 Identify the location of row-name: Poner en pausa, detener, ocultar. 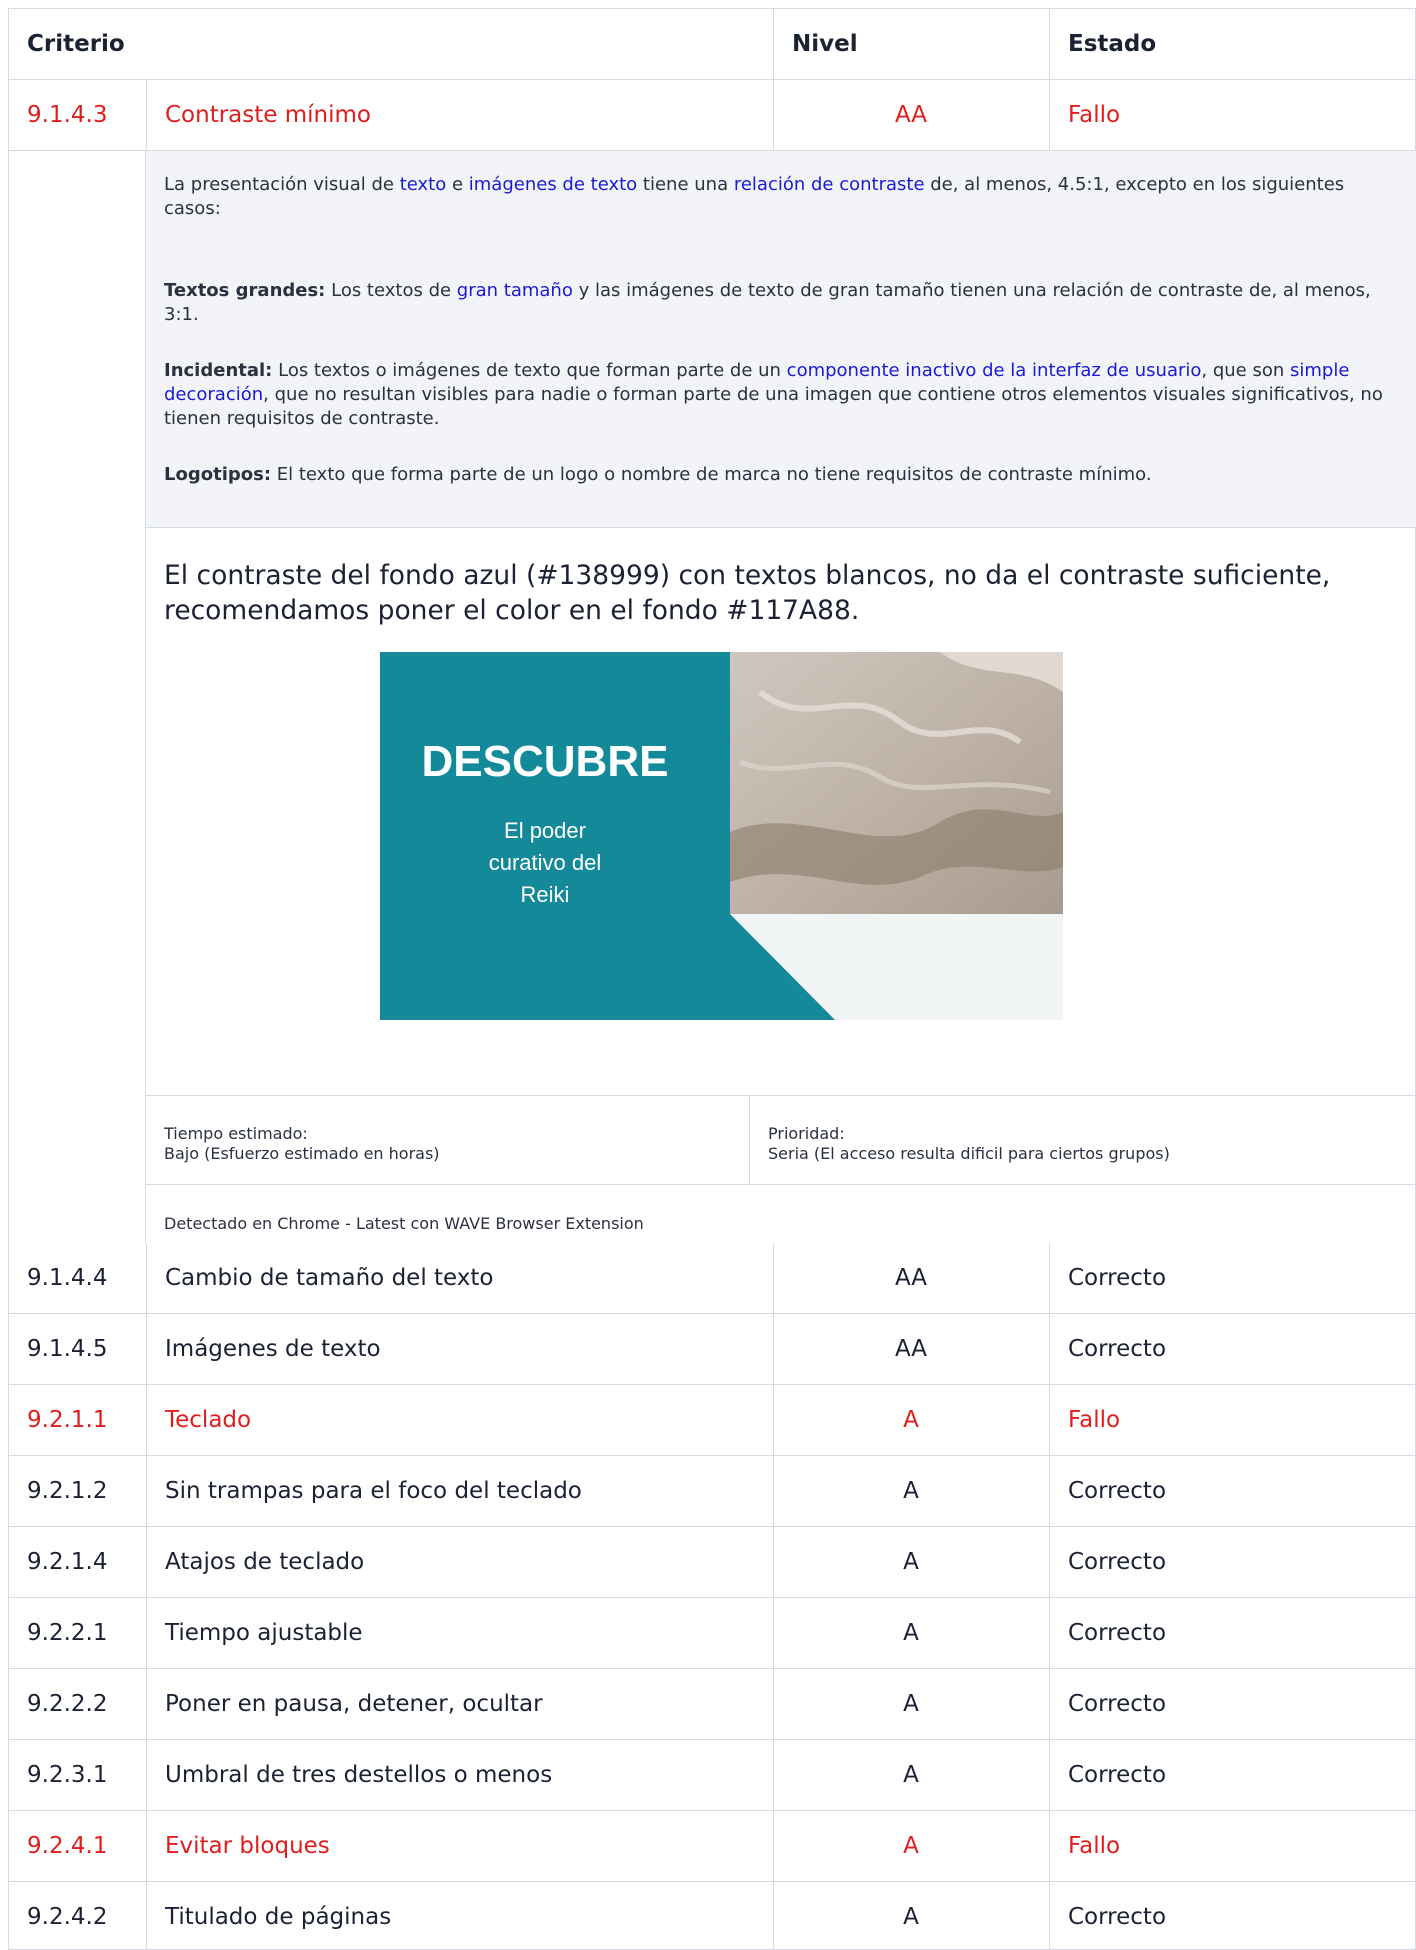
(459, 1704).